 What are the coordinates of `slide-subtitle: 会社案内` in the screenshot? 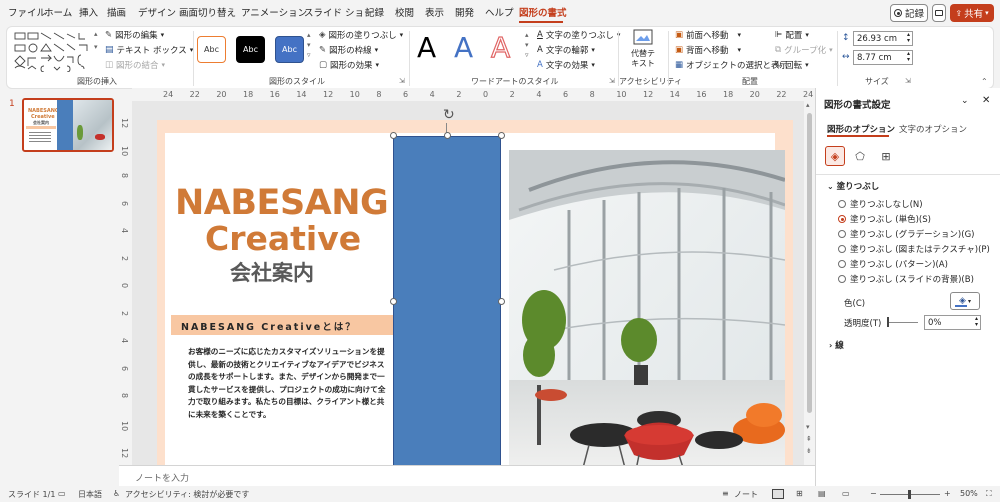 It's located at (272, 272).